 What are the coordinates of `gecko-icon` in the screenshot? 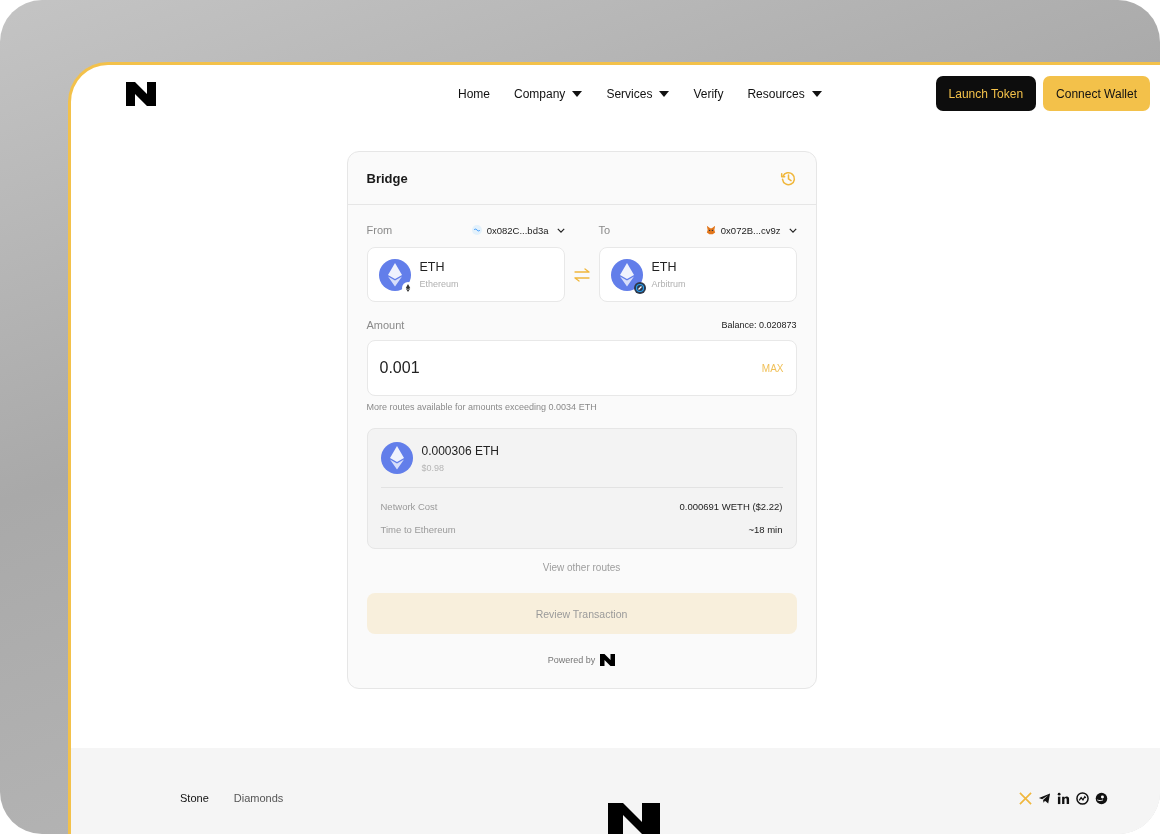 It's located at (1101, 798).